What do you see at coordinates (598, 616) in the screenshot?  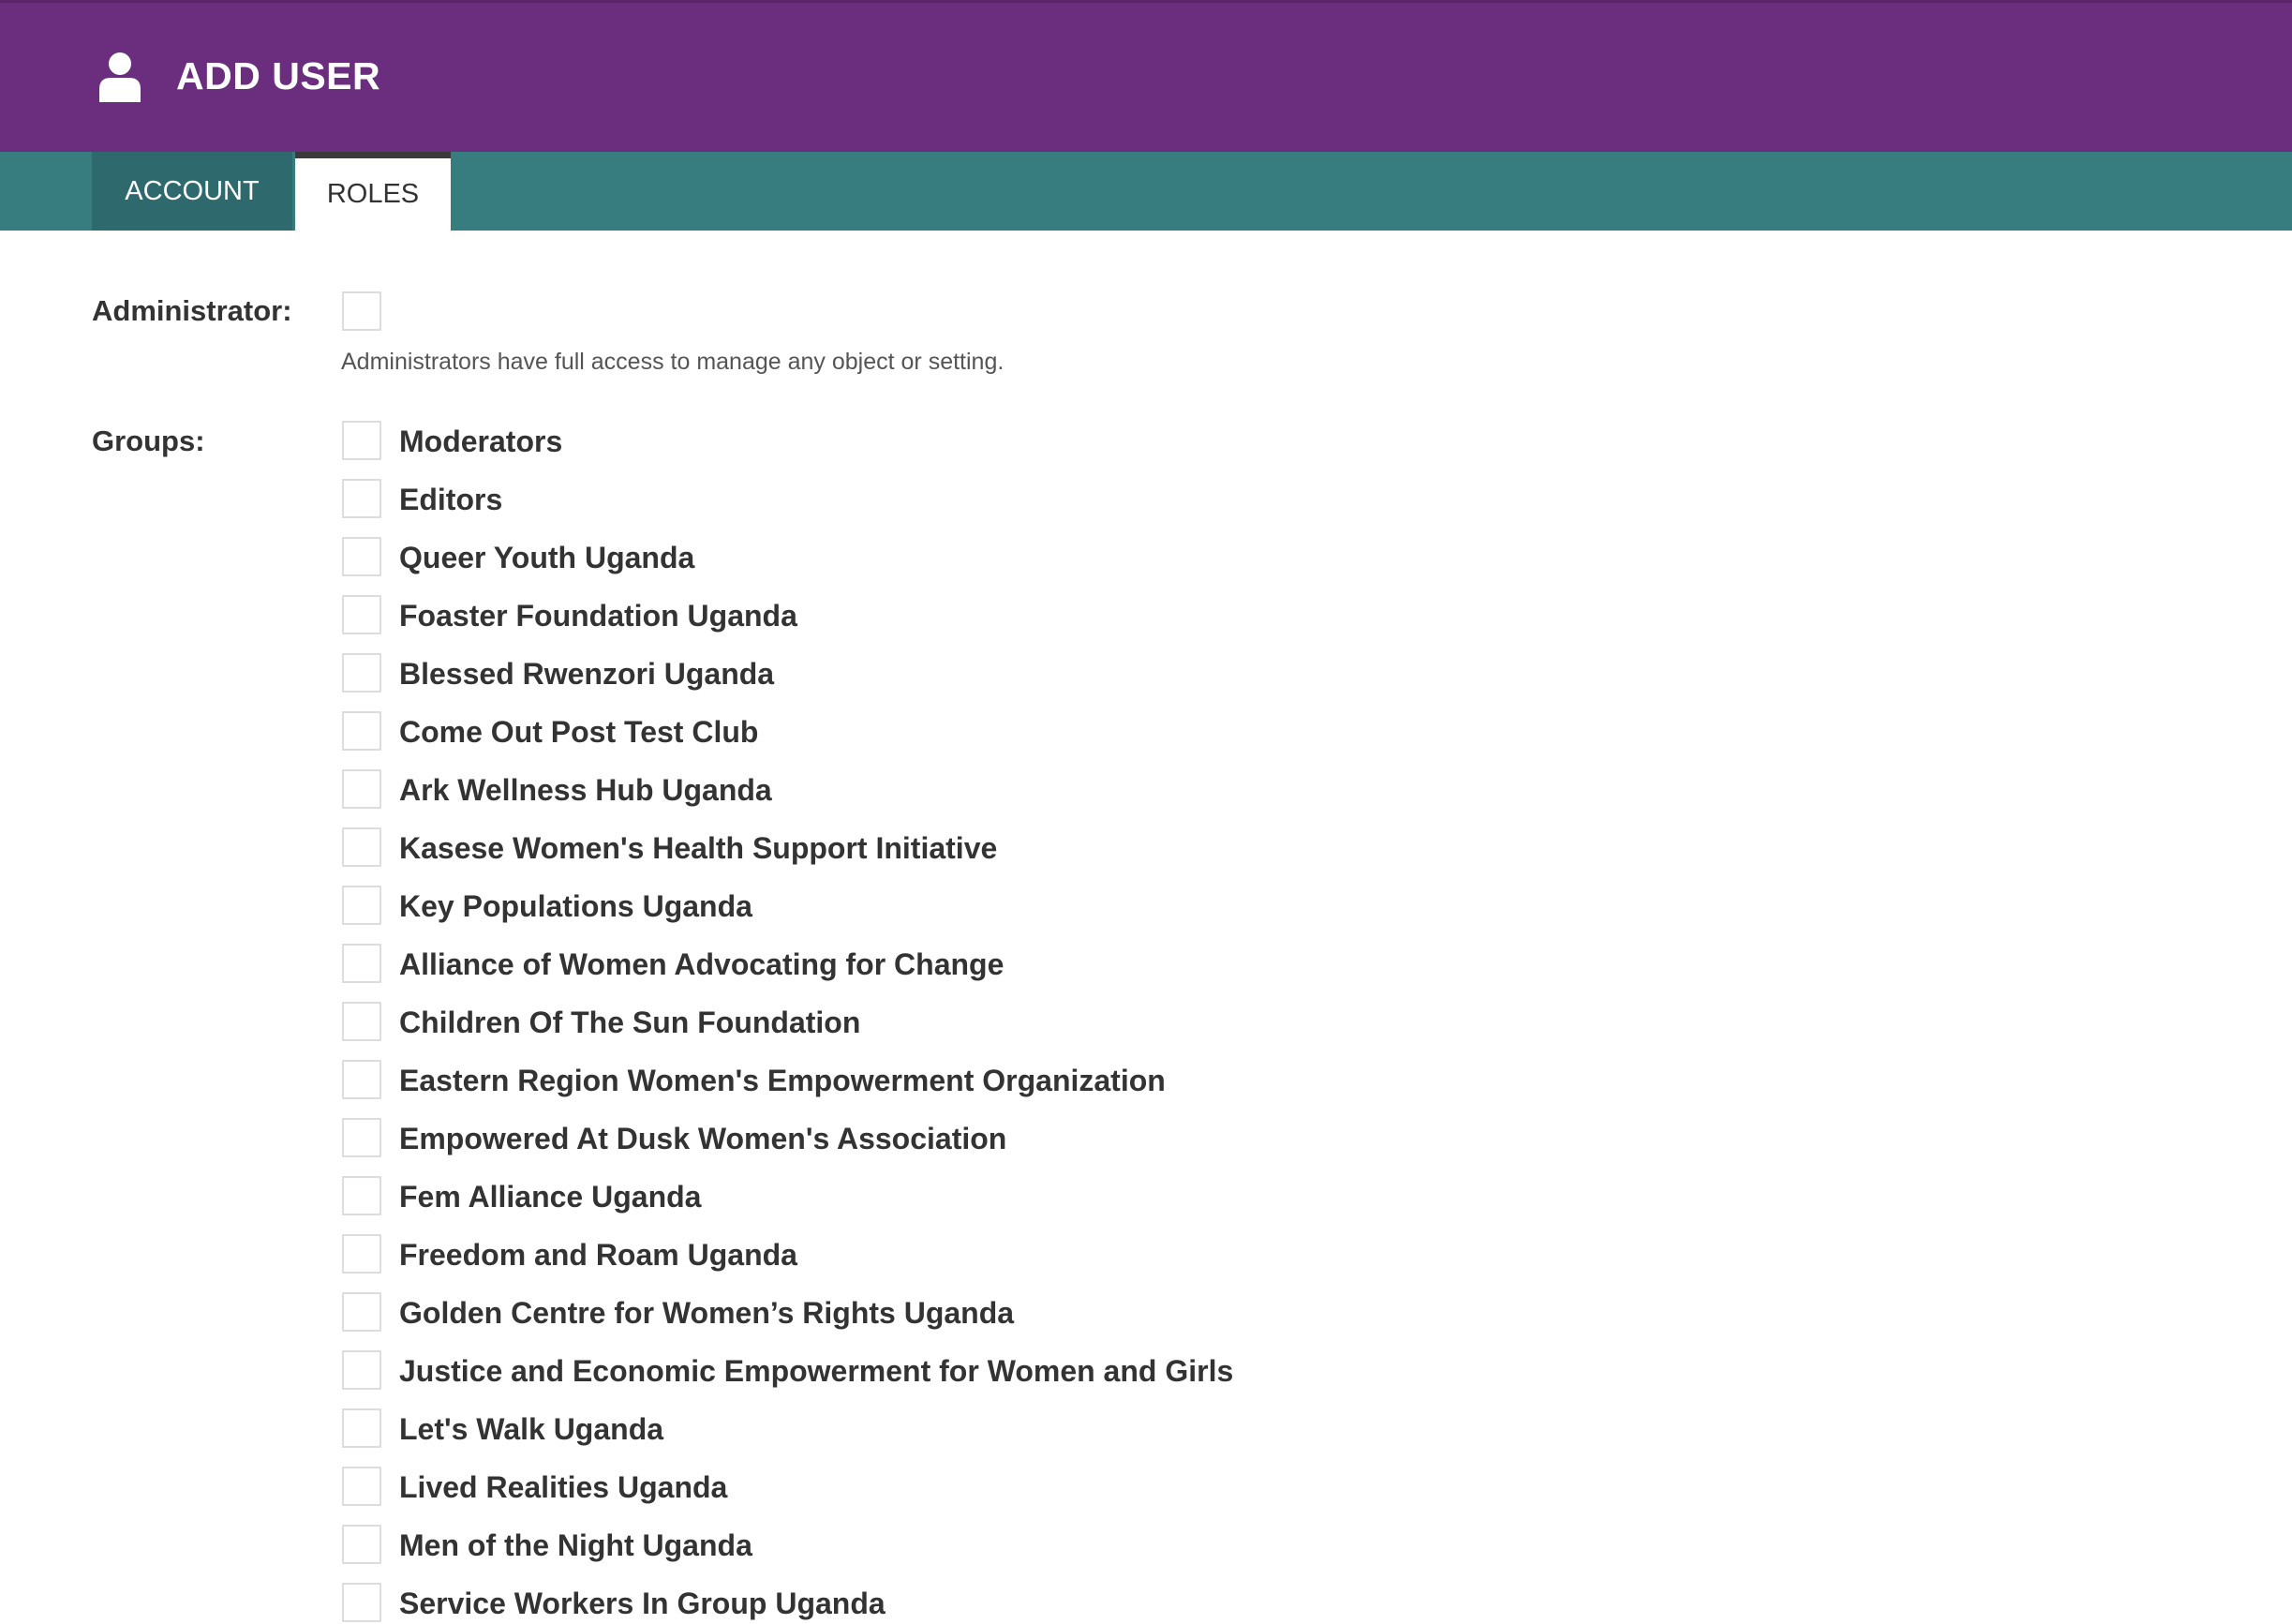 I see `group-label: Foaster Foundation Uganda` at bounding box center [598, 616].